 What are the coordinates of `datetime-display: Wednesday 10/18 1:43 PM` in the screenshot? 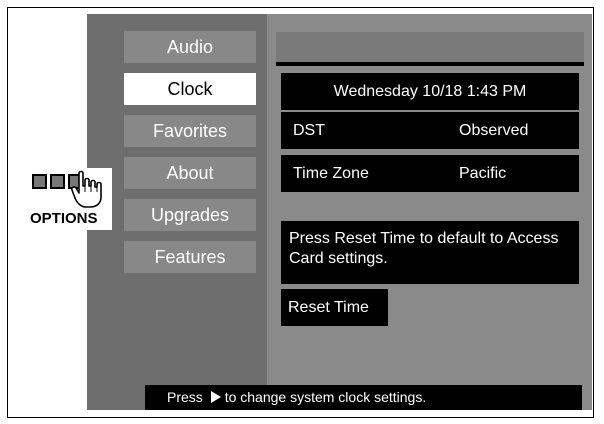 It's located at (430, 91).